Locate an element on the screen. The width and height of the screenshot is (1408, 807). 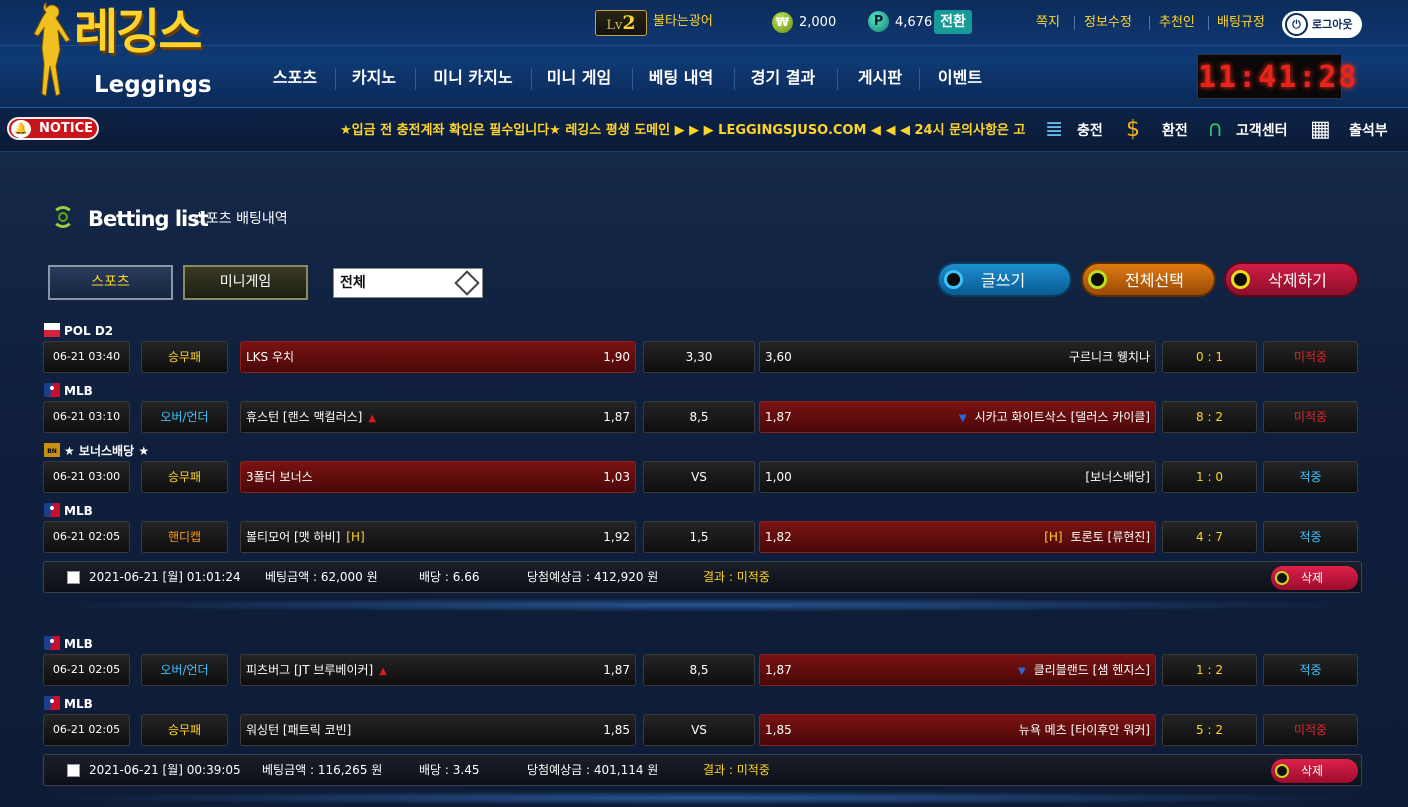
top-link-edit-info: 정보수정 is located at coordinates (1108, 23).